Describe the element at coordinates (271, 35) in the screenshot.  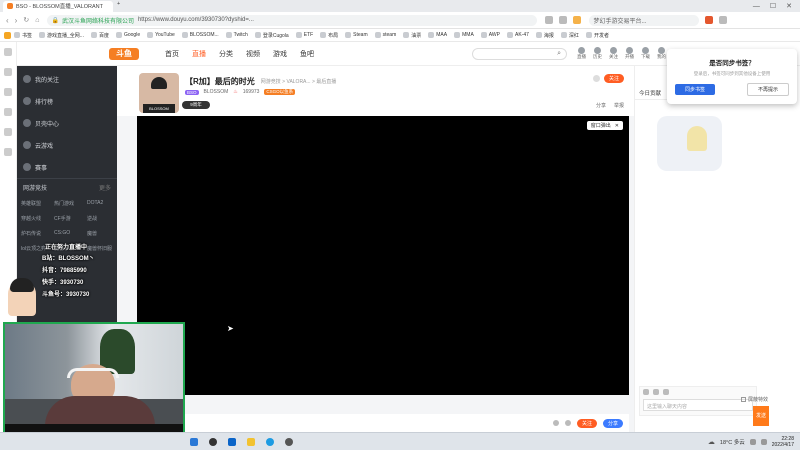
I see `bookmark-item: 登录Cugola` at that location.